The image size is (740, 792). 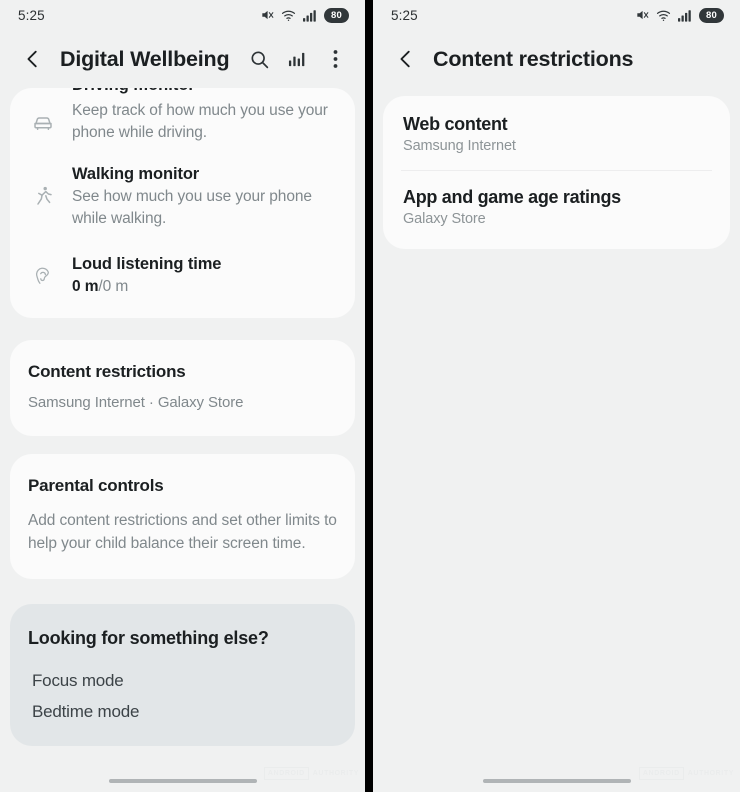 What do you see at coordinates (182, 15) in the screenshot?
I see `status-bar: 5:25 80` at bounding box center [182, 15].